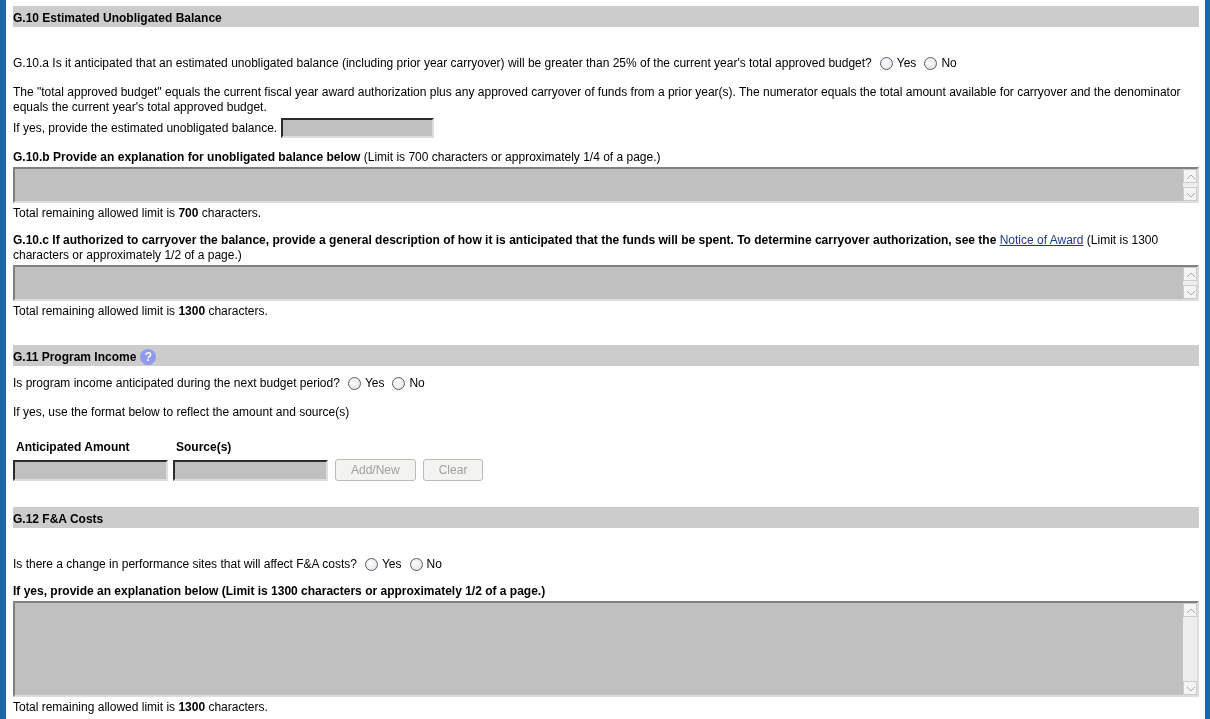 Image resolution: width=1210 pixels, height=719 pixels. Describe the element at coordinates (185, 564) in the screenshot. I see `question-text: Is there a change in performance sites that will affect F&A costs?` at that location.